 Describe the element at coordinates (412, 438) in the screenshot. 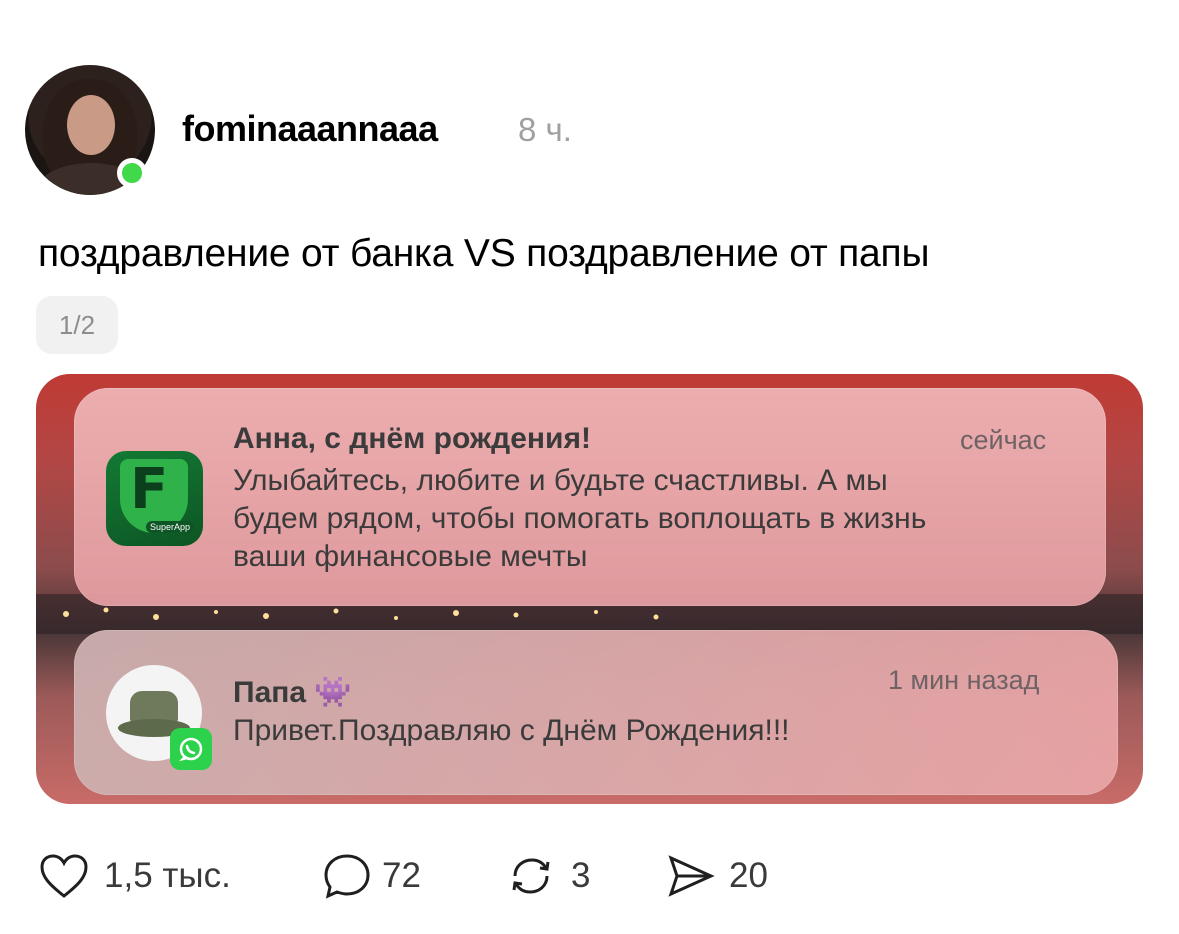

I see `bank-notification-title: Анна, с днём рождения!` at that location.